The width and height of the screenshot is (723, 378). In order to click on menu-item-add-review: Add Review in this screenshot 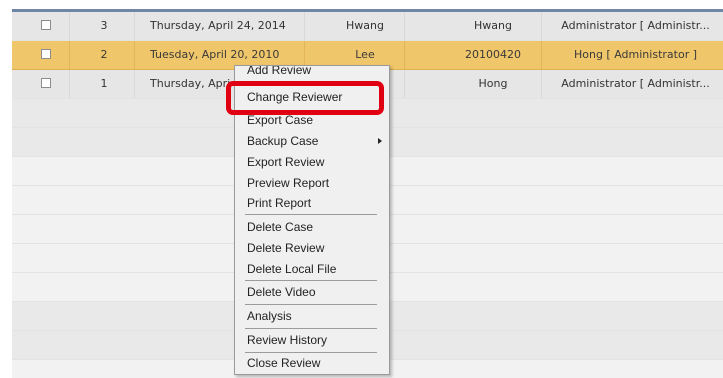, I will do `click(279, 73)`.